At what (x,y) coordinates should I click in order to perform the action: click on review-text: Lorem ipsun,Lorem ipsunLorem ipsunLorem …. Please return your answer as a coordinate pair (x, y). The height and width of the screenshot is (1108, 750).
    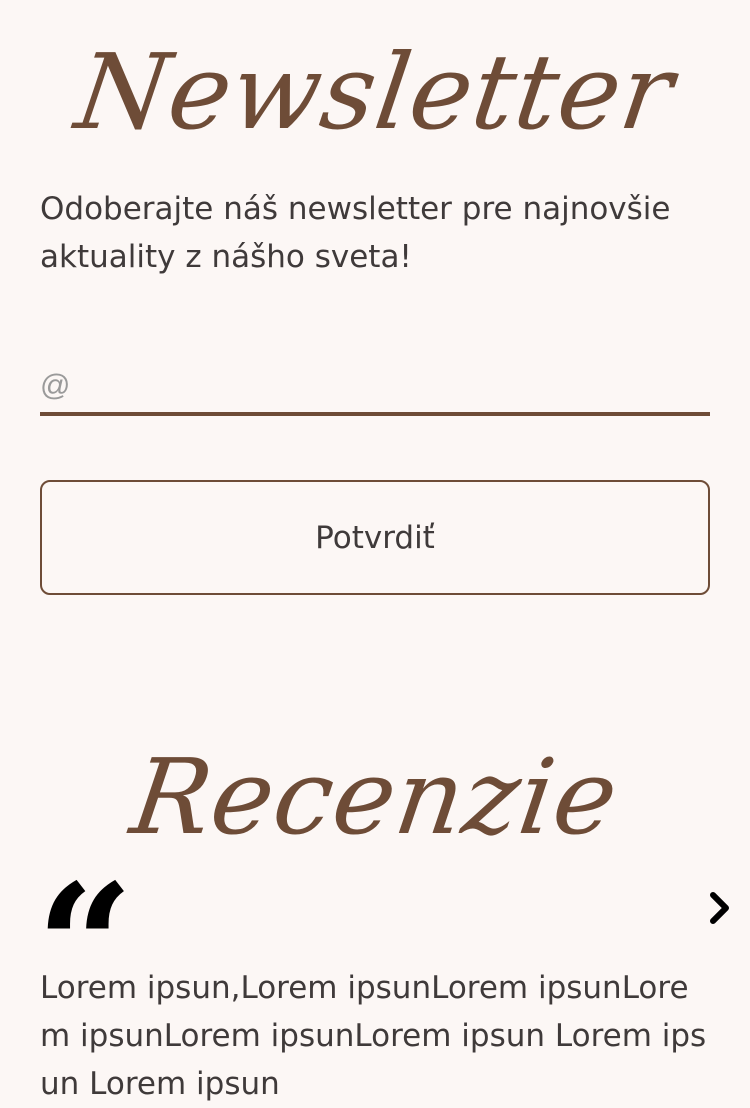
    Looking at the image, I should click on (373, 1036).